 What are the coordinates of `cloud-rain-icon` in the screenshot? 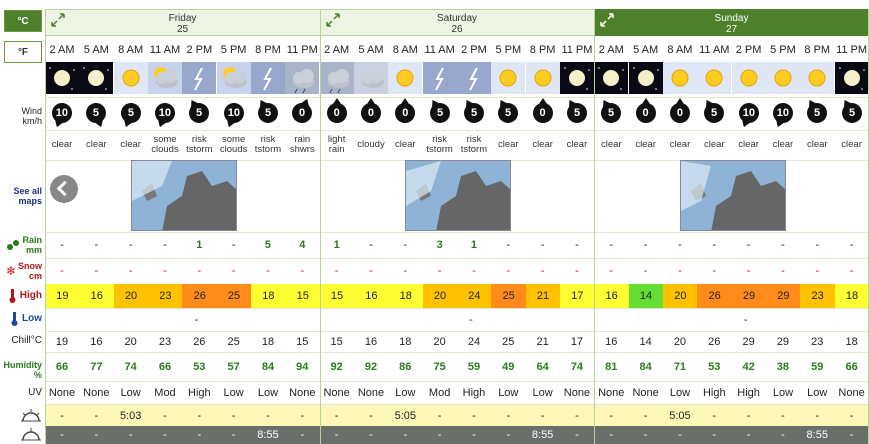 It's located at (336, 78).